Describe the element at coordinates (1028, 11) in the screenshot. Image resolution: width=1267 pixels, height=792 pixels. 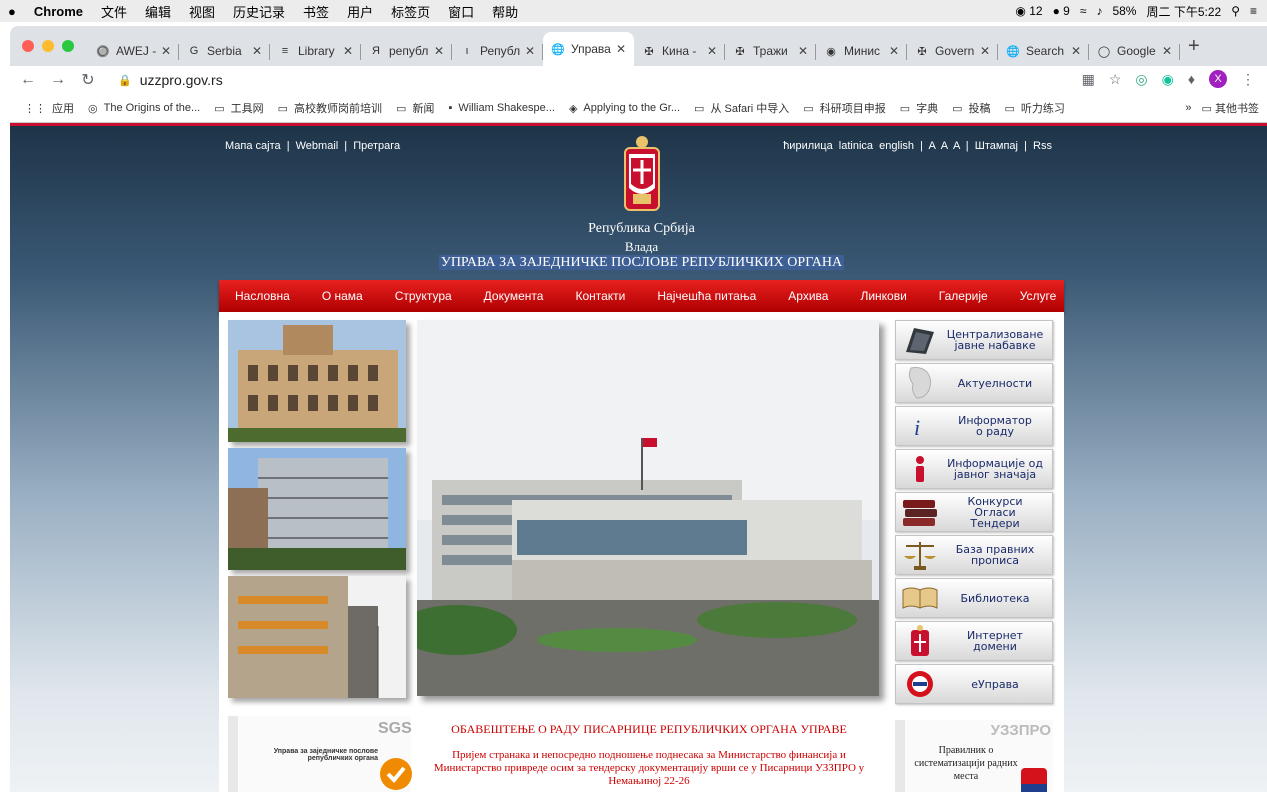
I see `wechat-icon: ◉ 12` at that location.